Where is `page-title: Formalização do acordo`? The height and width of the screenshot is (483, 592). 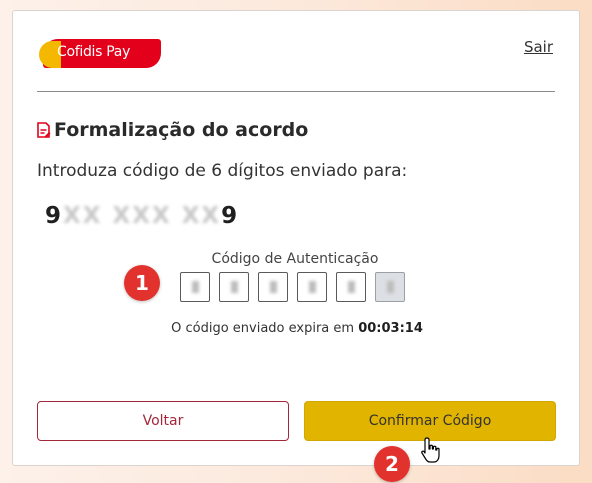 page-title: Formalização do acordo is located at coordinates (181, 130).